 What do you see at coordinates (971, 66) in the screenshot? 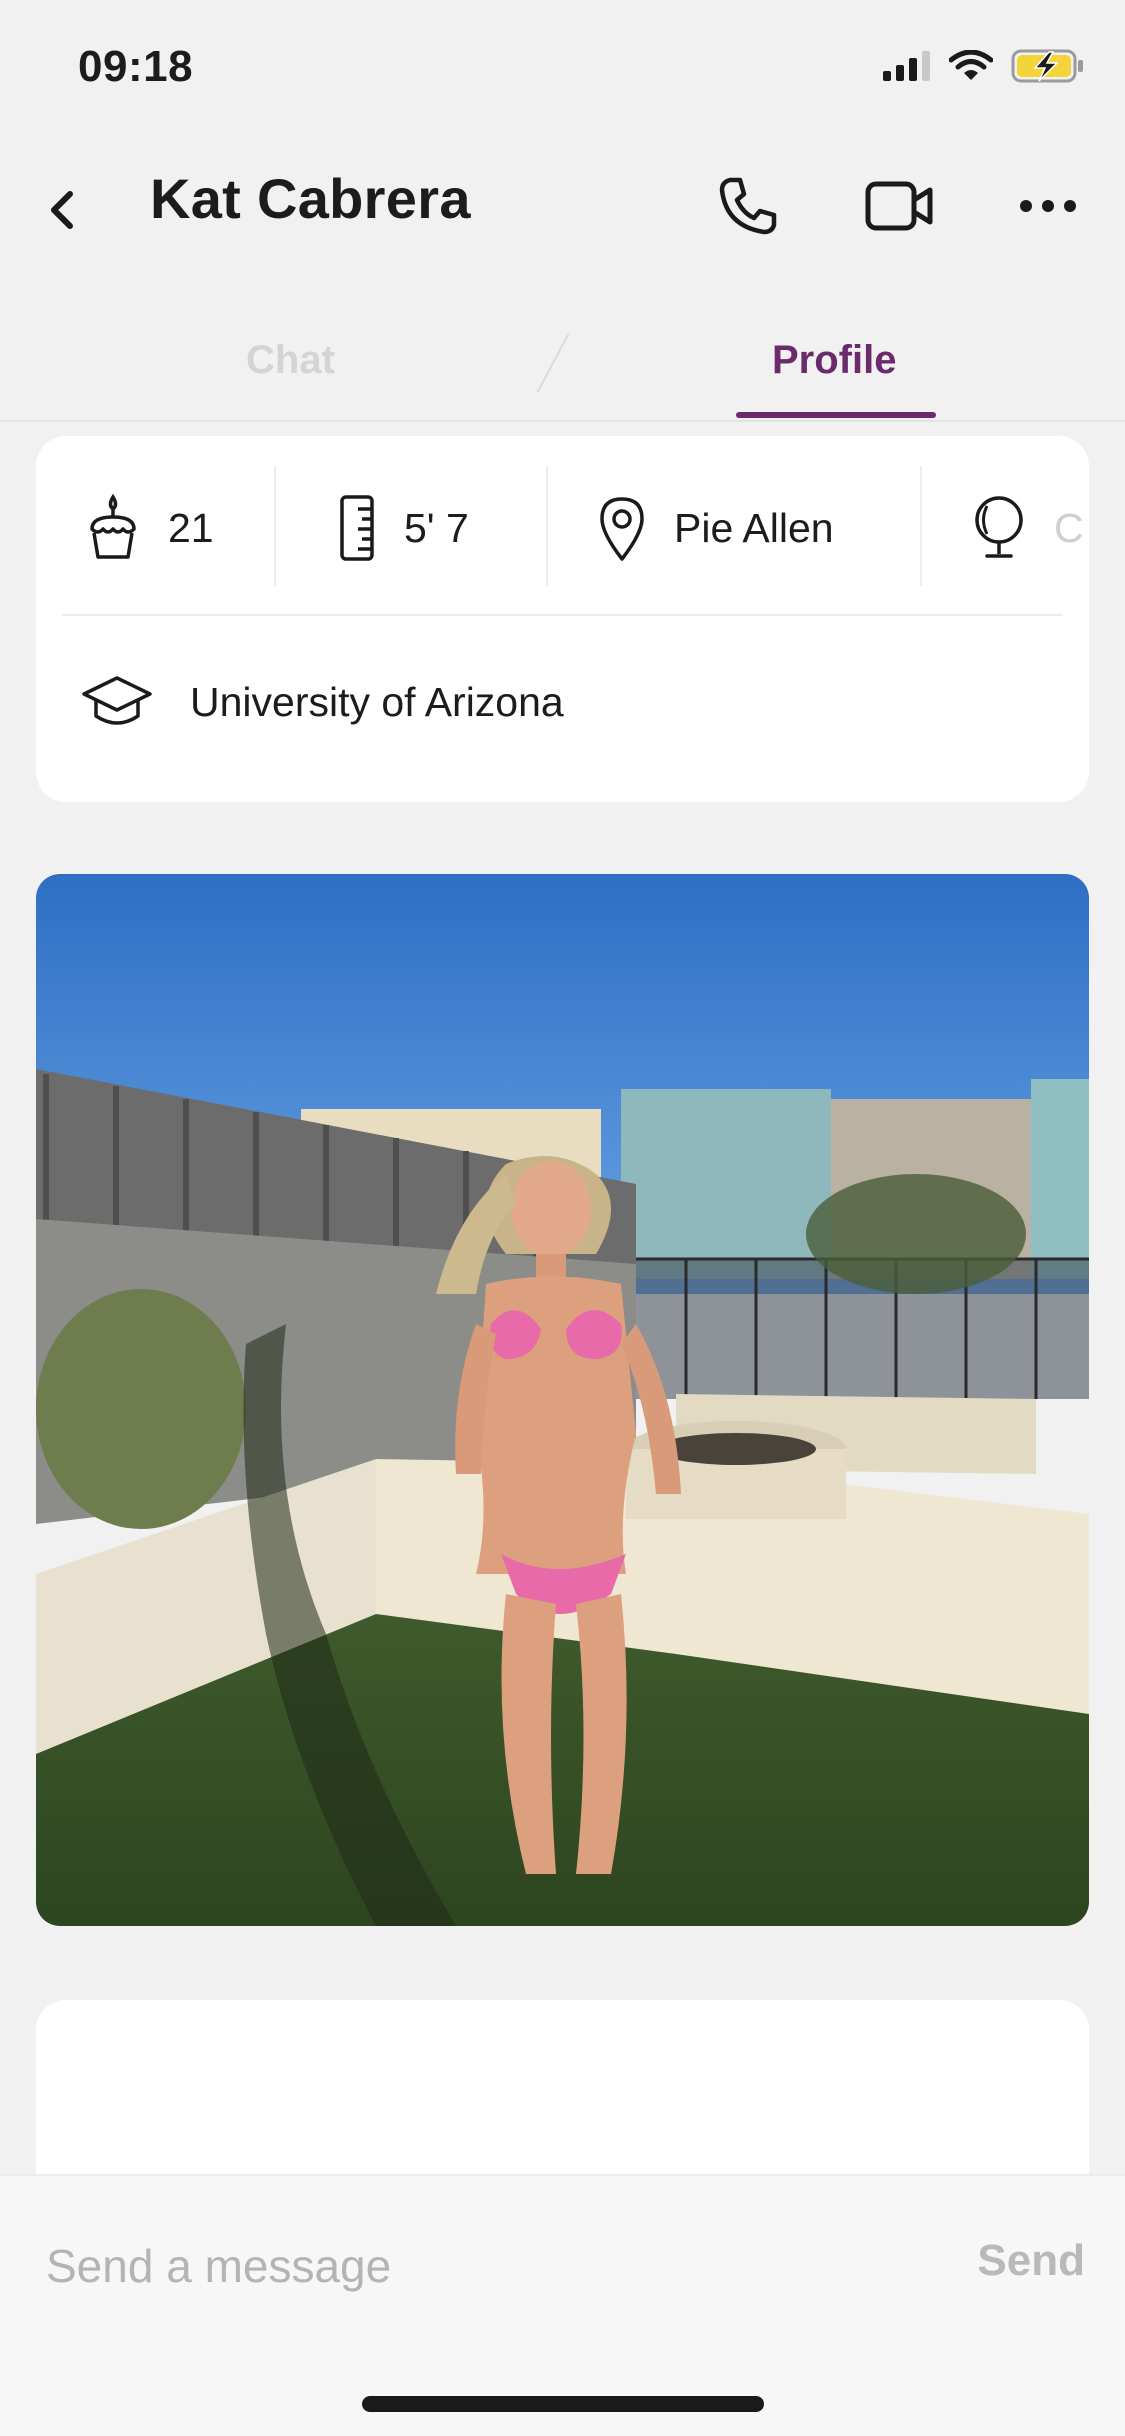
I see `wifi-icon` at bounding box center [971, 66].